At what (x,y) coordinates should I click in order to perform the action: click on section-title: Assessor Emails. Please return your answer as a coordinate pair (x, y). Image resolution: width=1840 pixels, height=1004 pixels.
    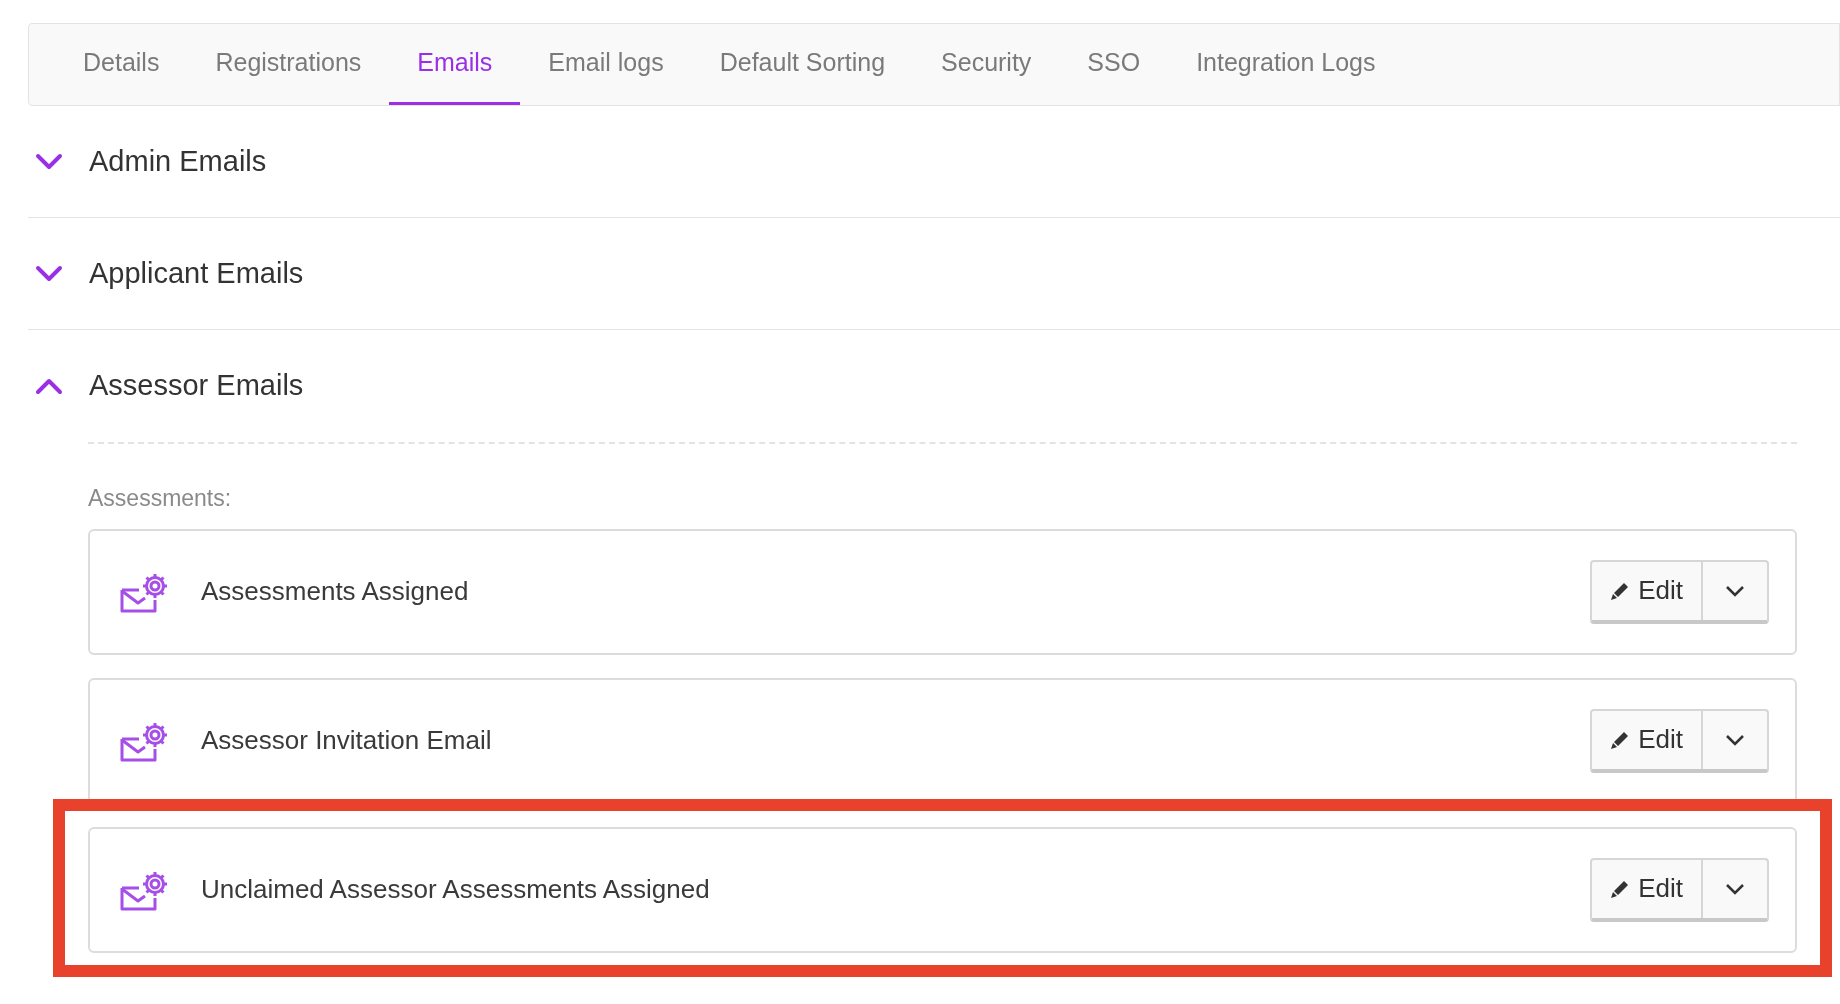
    Looking at the image, I should click on (196, 386).